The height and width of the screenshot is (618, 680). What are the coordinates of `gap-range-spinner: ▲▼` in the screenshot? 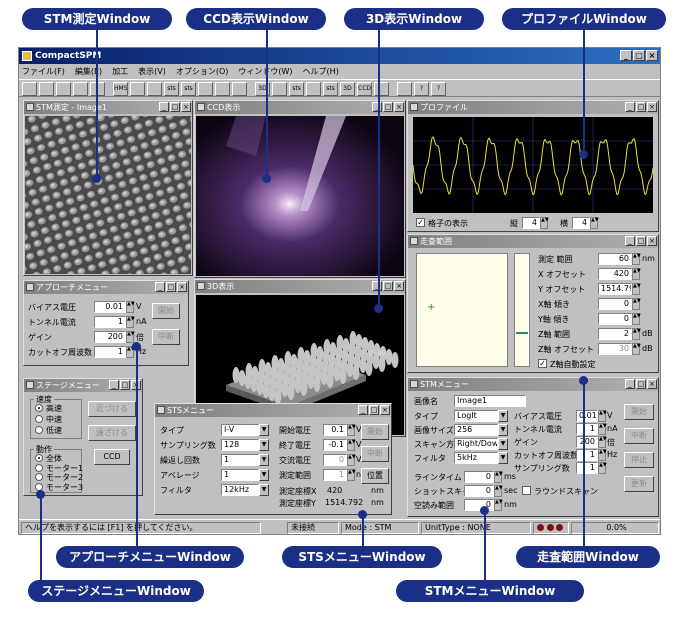 It's located at (498, 505).